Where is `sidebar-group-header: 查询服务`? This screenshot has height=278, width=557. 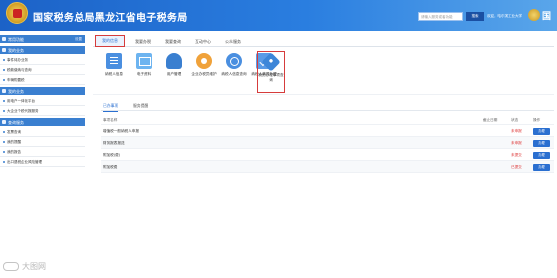 sidebar-group-header: 查询服务 is located at coordinates (42, 122).